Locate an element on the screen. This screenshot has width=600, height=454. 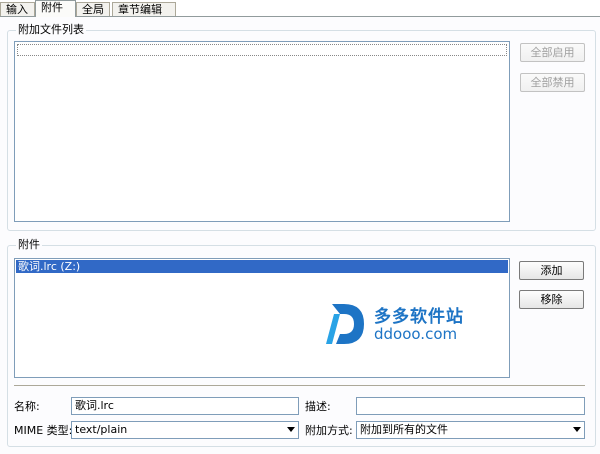
description-field is located at coordinates (470, 406).